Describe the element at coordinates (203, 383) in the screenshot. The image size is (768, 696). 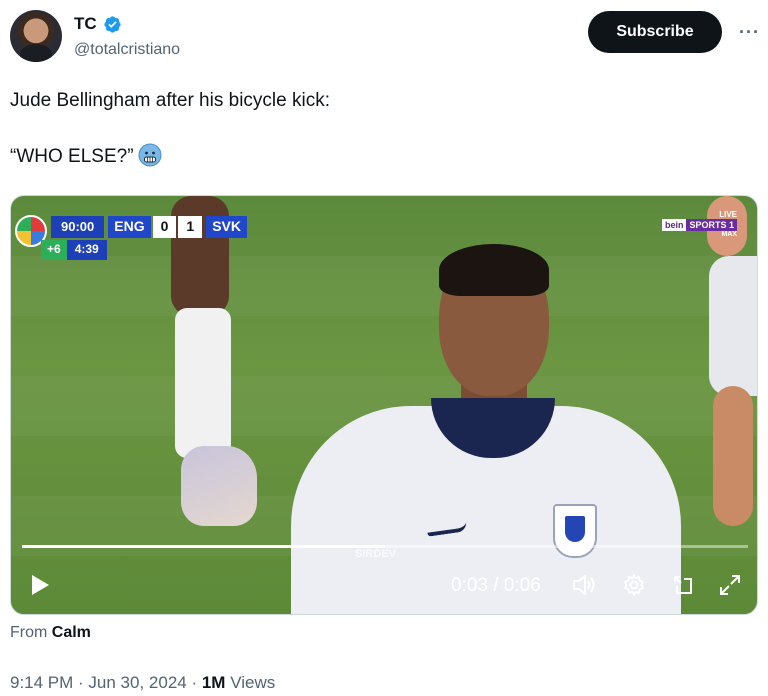
I see `leg-sock` at that location.